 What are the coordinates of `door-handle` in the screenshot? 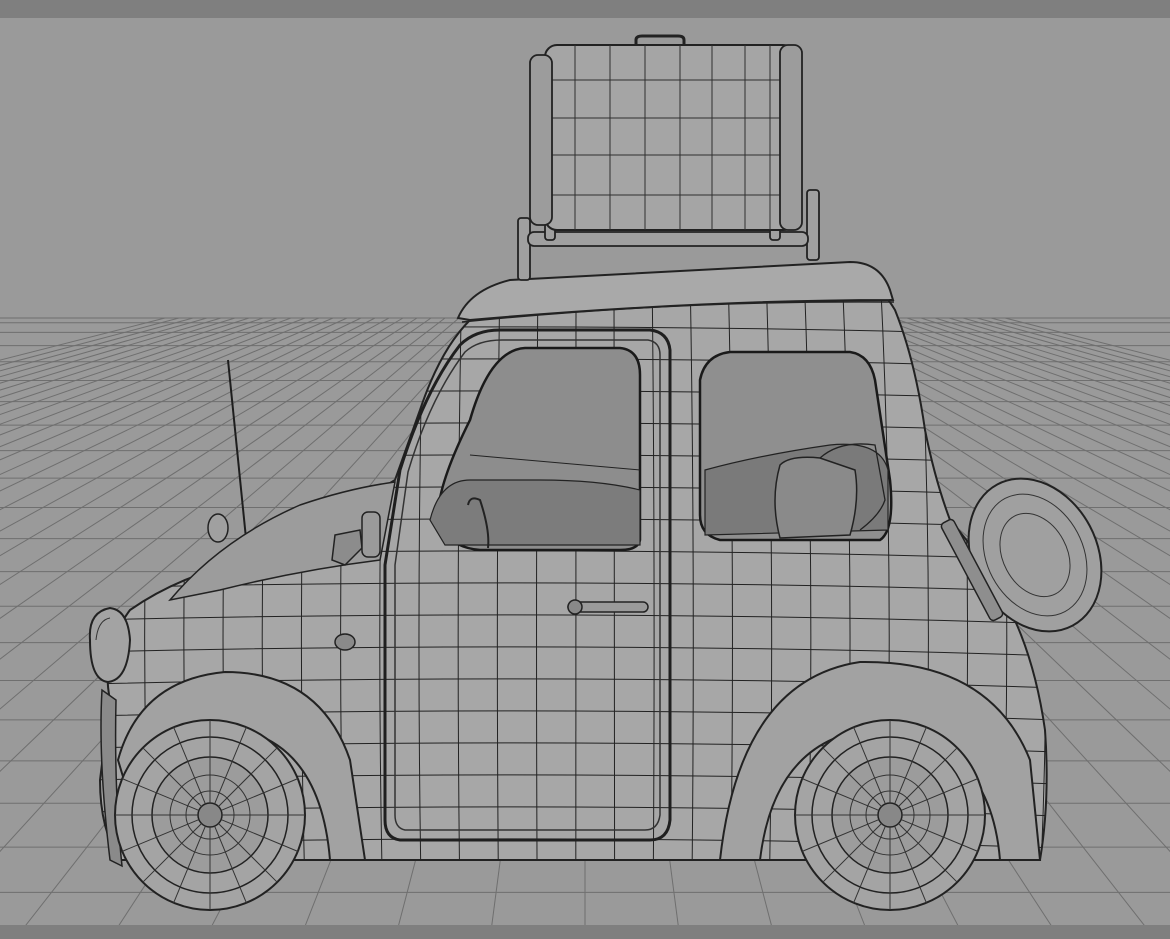 It's located at (608, 607).